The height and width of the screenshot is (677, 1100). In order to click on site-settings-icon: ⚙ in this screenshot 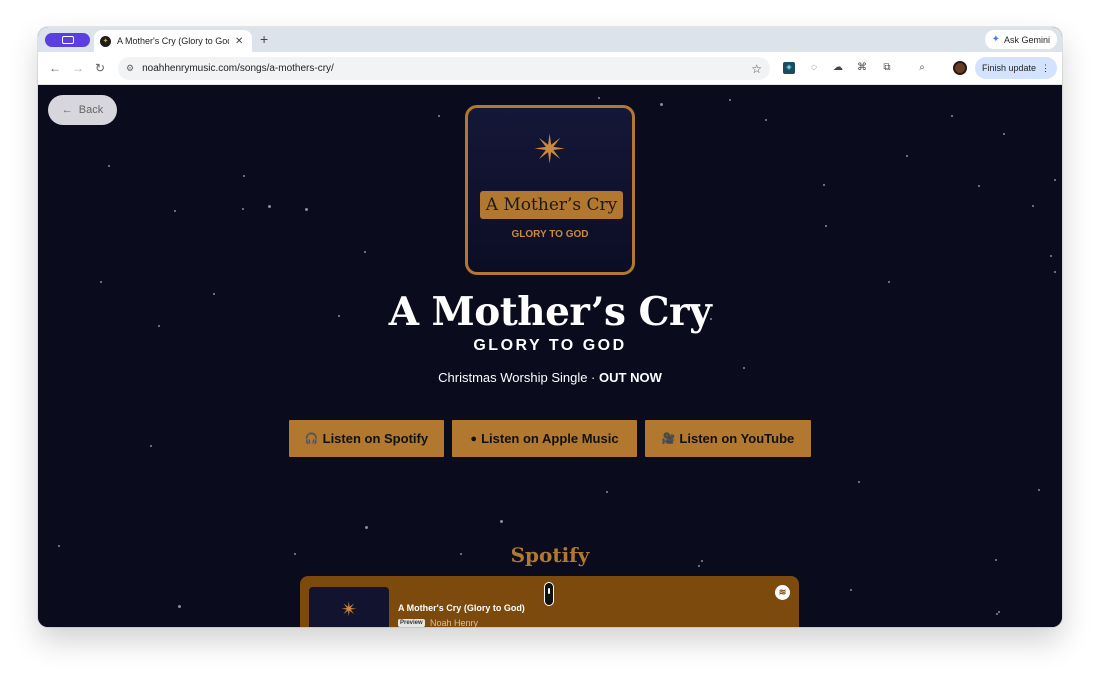, I will do `click(130, 68)`.